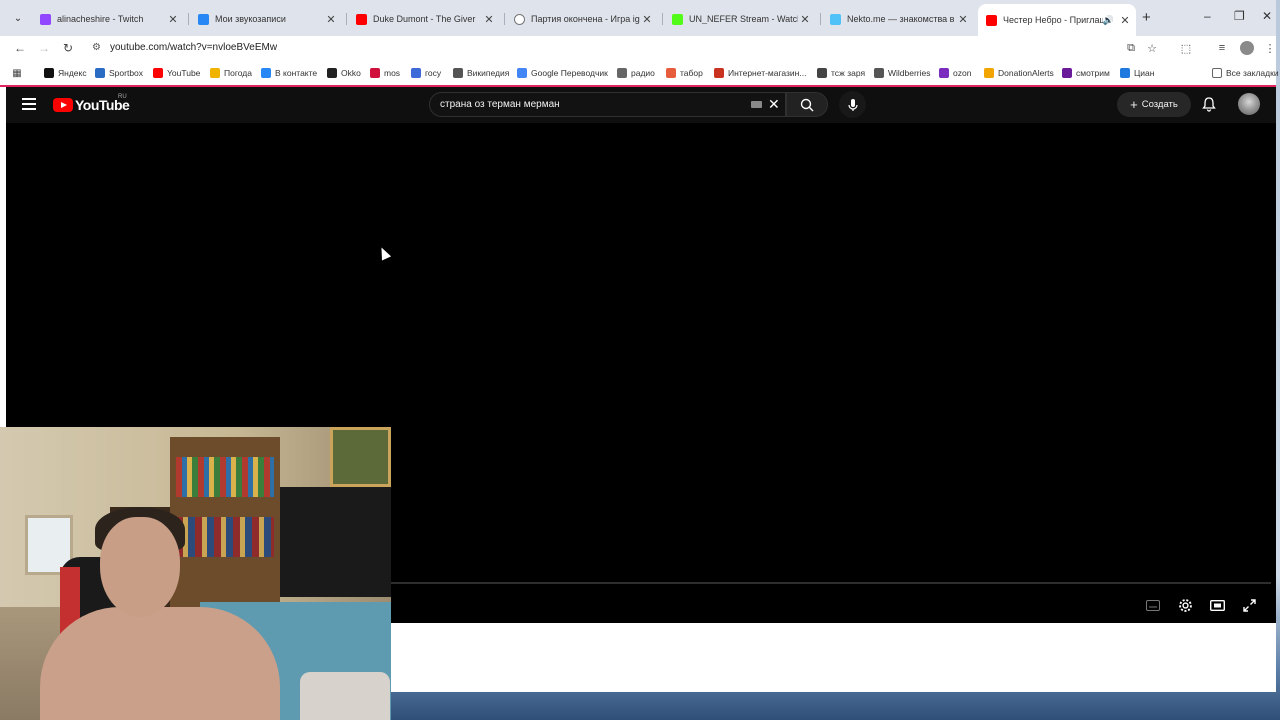 Image resolution: width=1280 pixels, height=720 pixels. Describe the element at coordinates (108, 19) in the screenshot. I see `tab-twitch: alinacheshire - Twitch ✕` at that location.